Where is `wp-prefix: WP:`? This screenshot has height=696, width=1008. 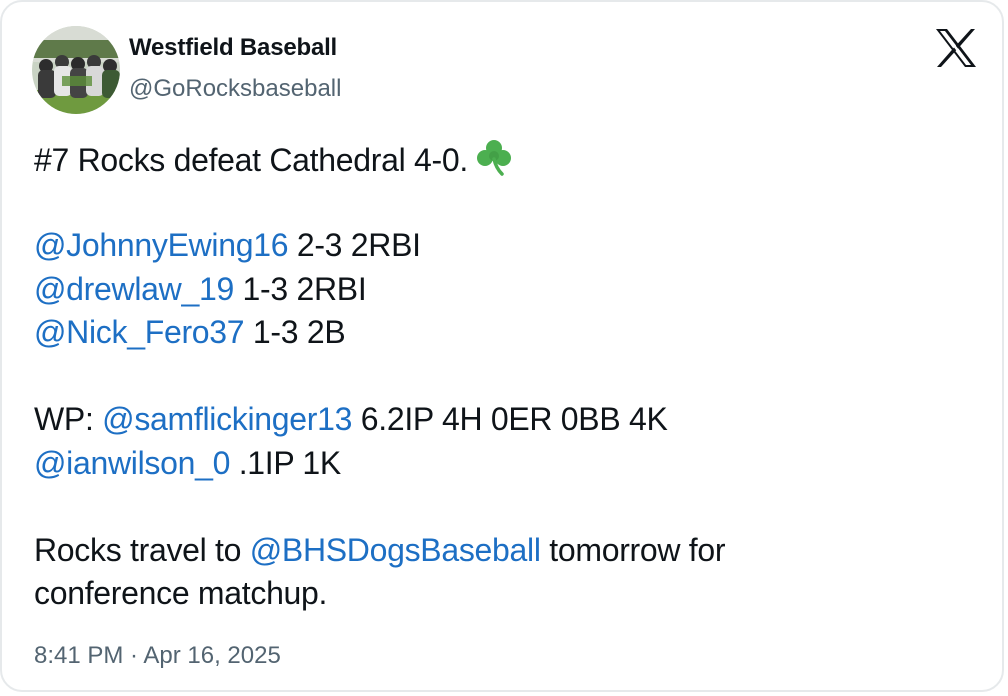
wp-prefix: WP: is located at coordinates (68, 419).